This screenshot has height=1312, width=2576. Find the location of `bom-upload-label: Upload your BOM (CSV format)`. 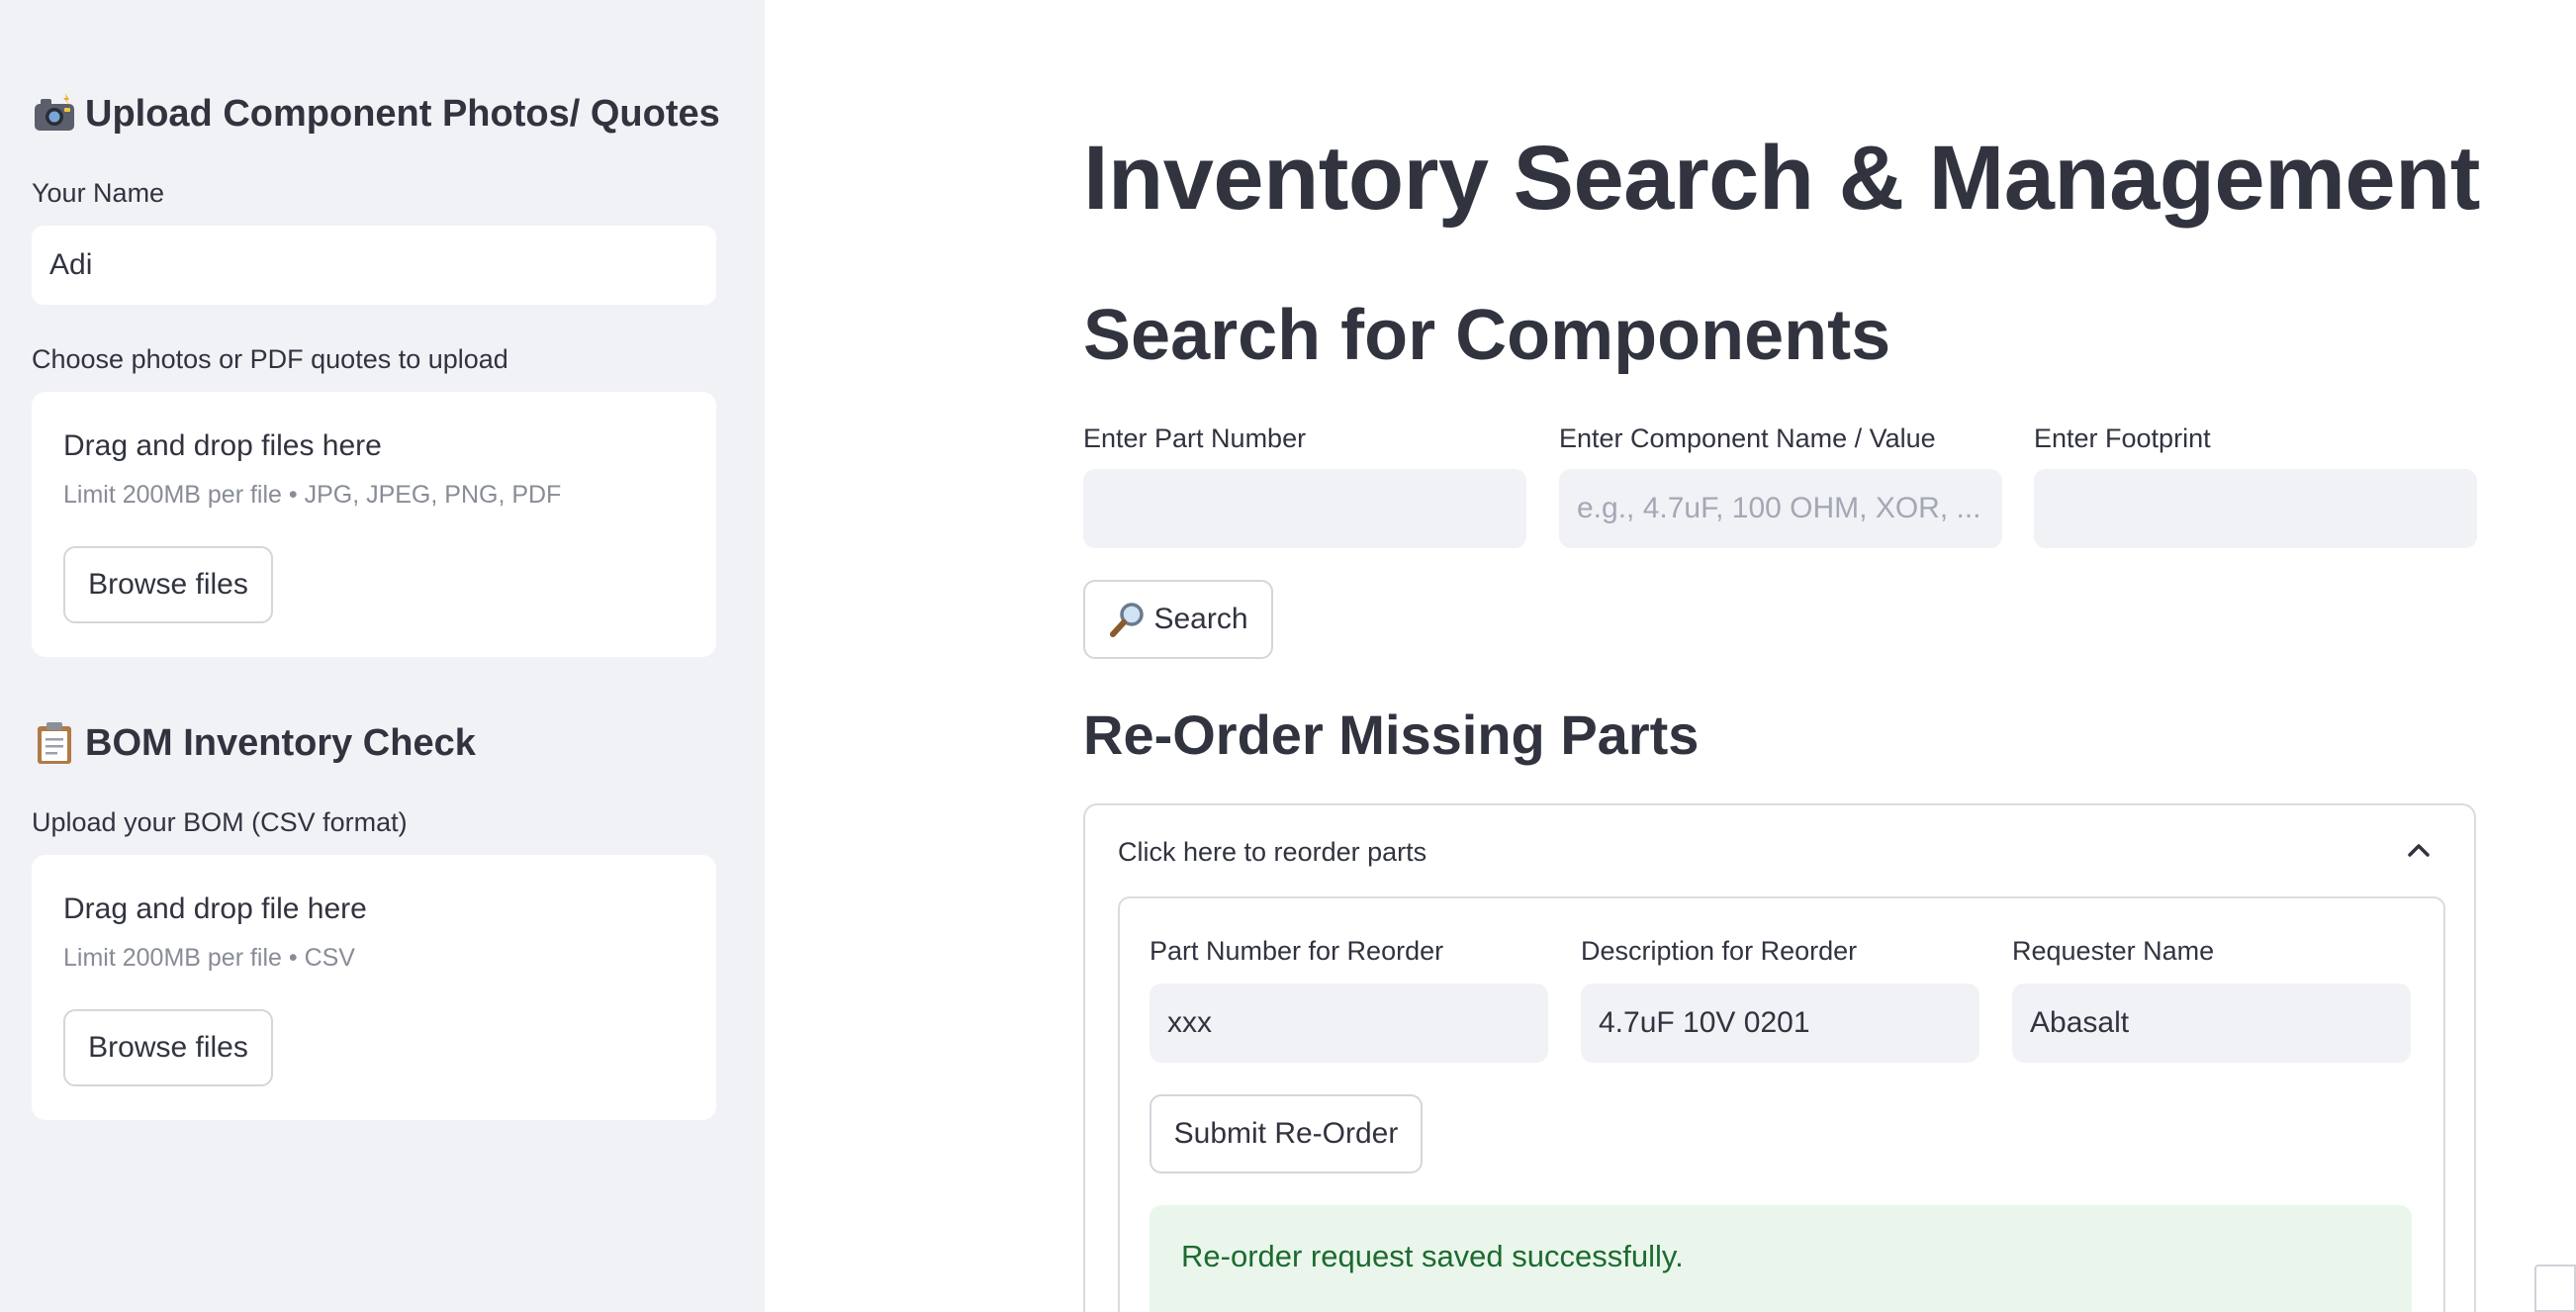

bom-upload-label: Upload your BOM (CSV format) is located at coordinates (220, 822).